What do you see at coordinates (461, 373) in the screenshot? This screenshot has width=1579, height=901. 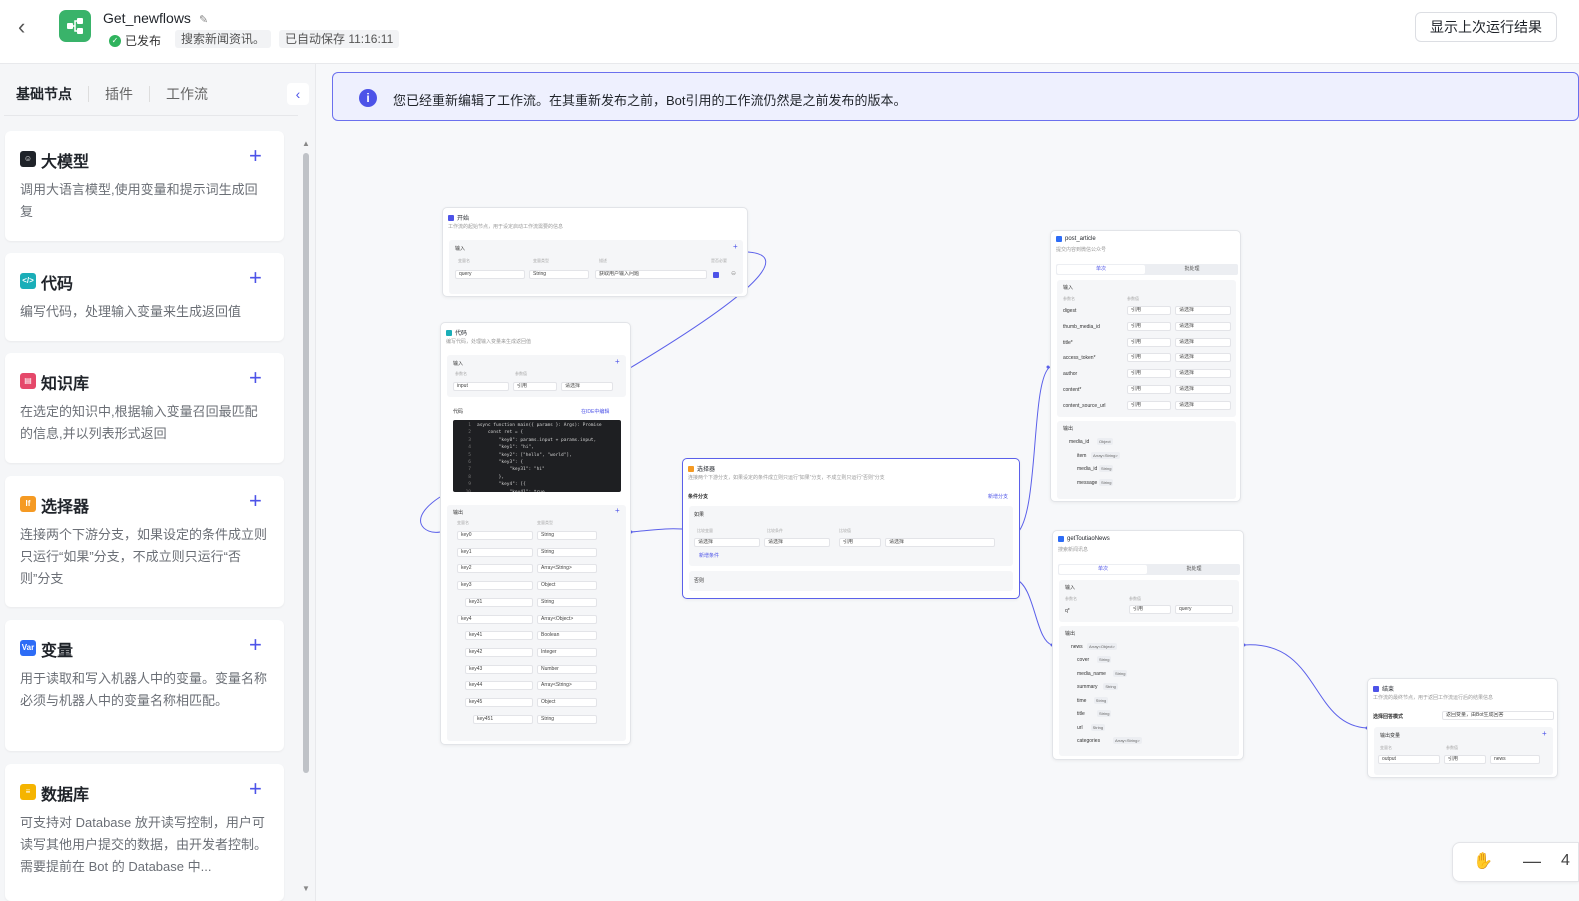 I see `col-label: 参数名` at bounding box center [461, 373].